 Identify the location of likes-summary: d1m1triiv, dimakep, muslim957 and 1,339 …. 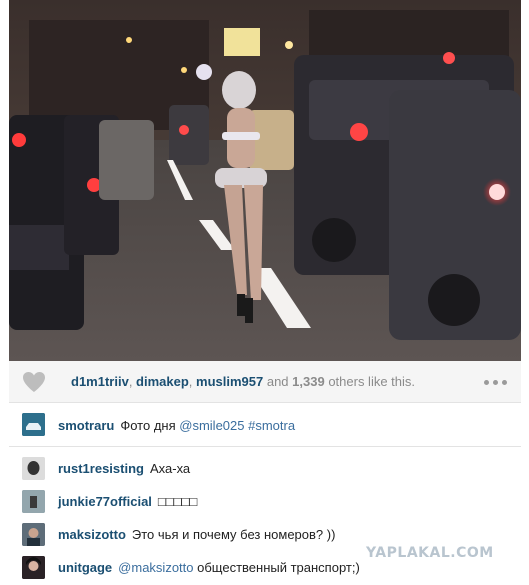
(243, 381).